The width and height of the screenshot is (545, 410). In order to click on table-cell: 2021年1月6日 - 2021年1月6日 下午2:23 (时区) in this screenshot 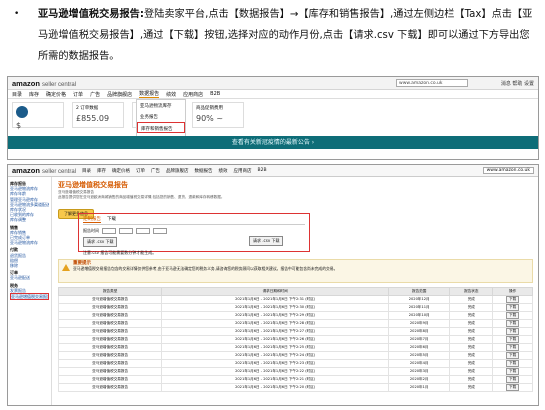, I will do `click(275, 363)`.